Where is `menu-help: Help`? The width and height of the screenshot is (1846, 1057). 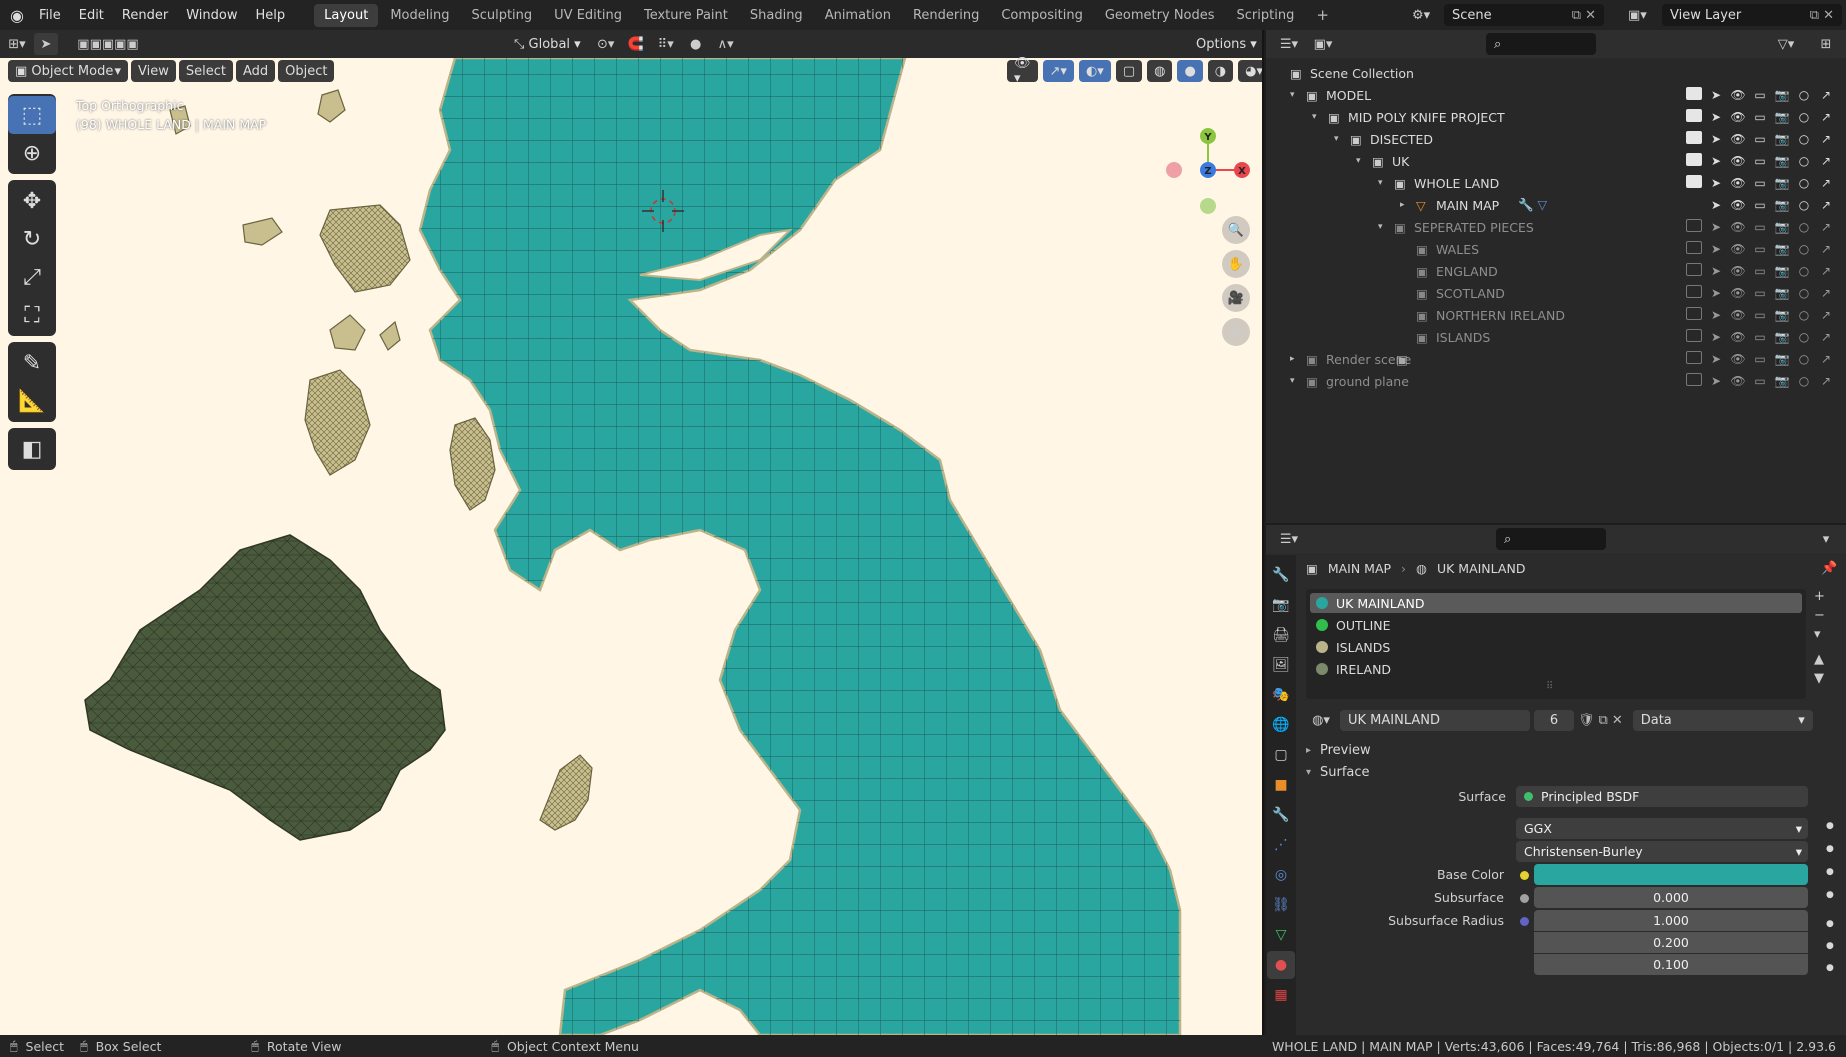 menu-help: Help is located at coordinates (270, 15).